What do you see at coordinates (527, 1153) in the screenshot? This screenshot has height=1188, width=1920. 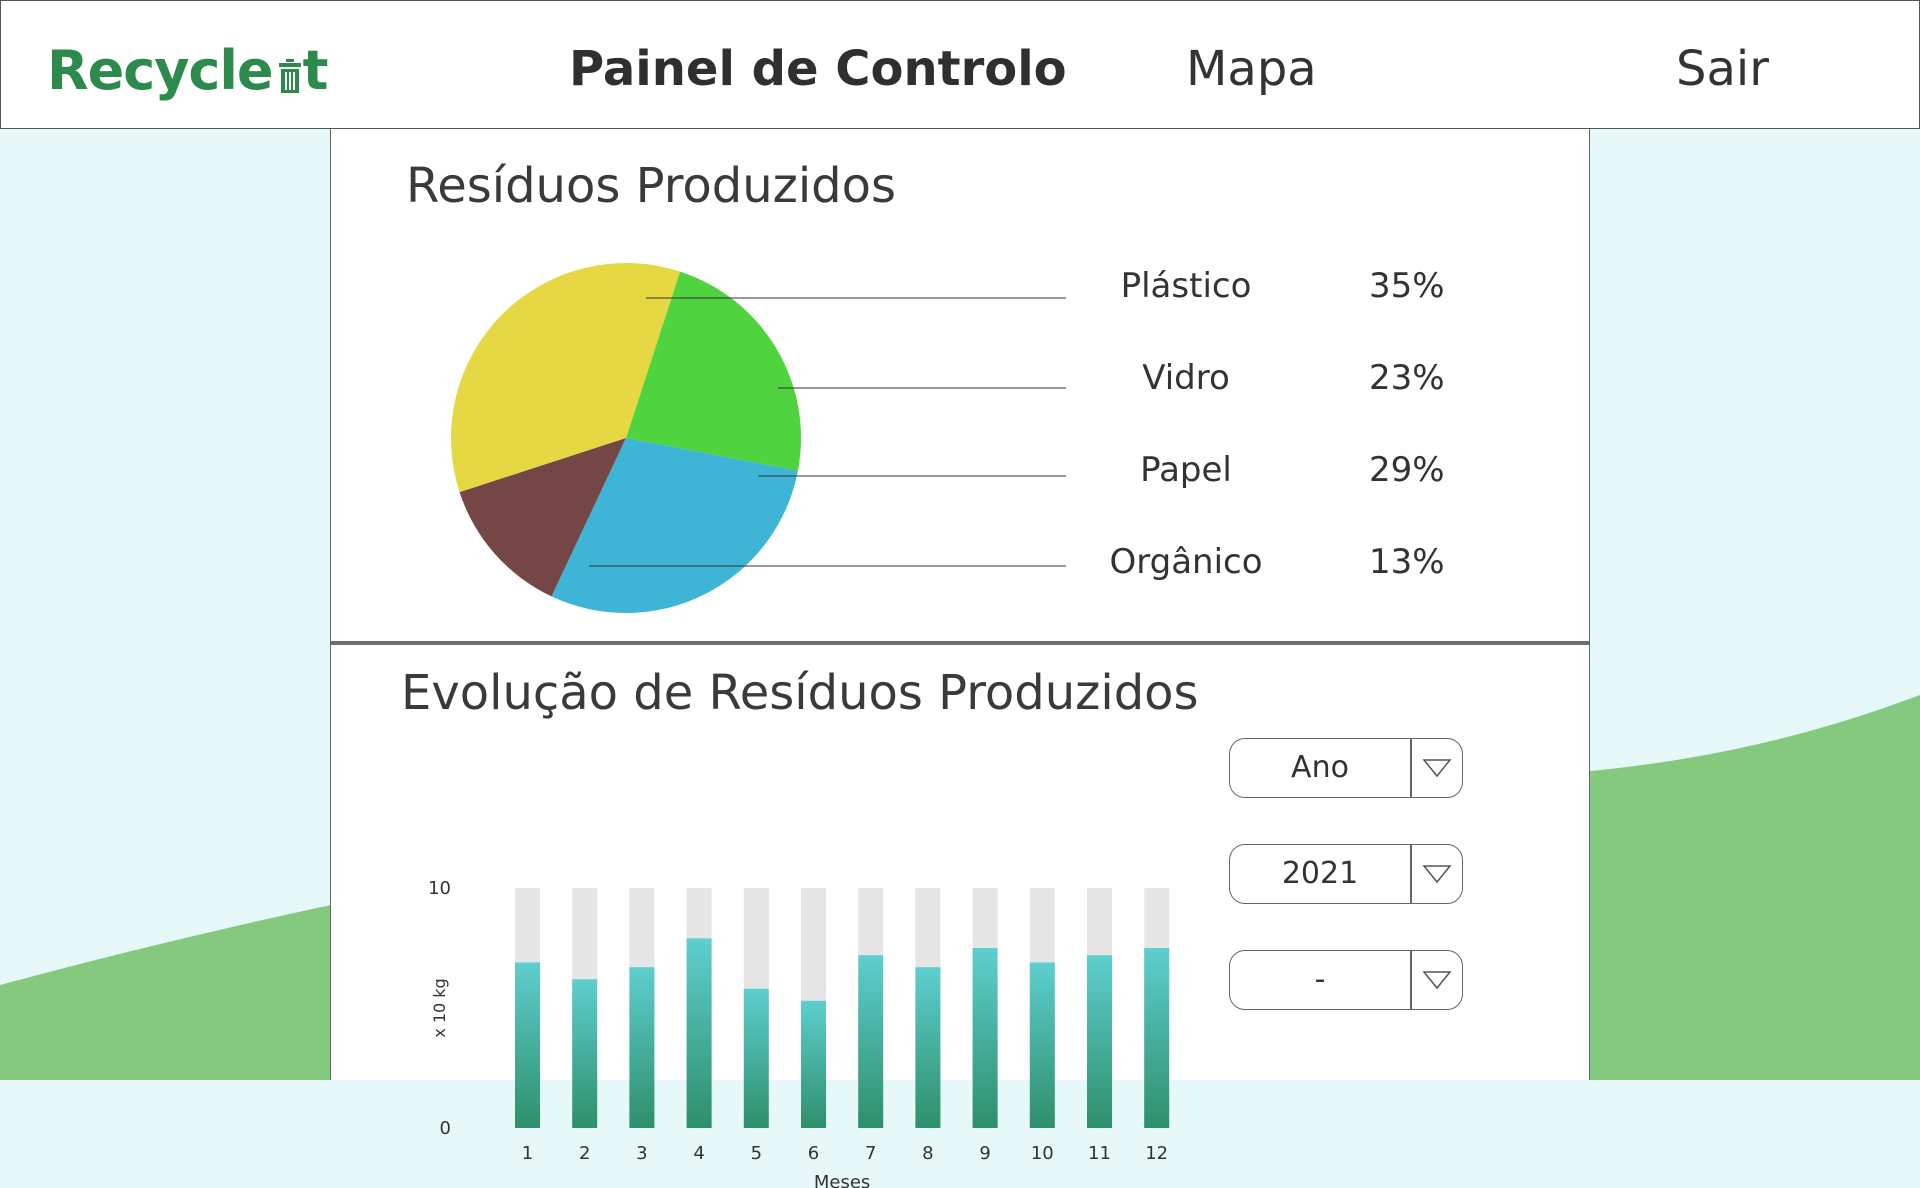 I see `x-tick-label: 1` at bounding box center [527, 1153].